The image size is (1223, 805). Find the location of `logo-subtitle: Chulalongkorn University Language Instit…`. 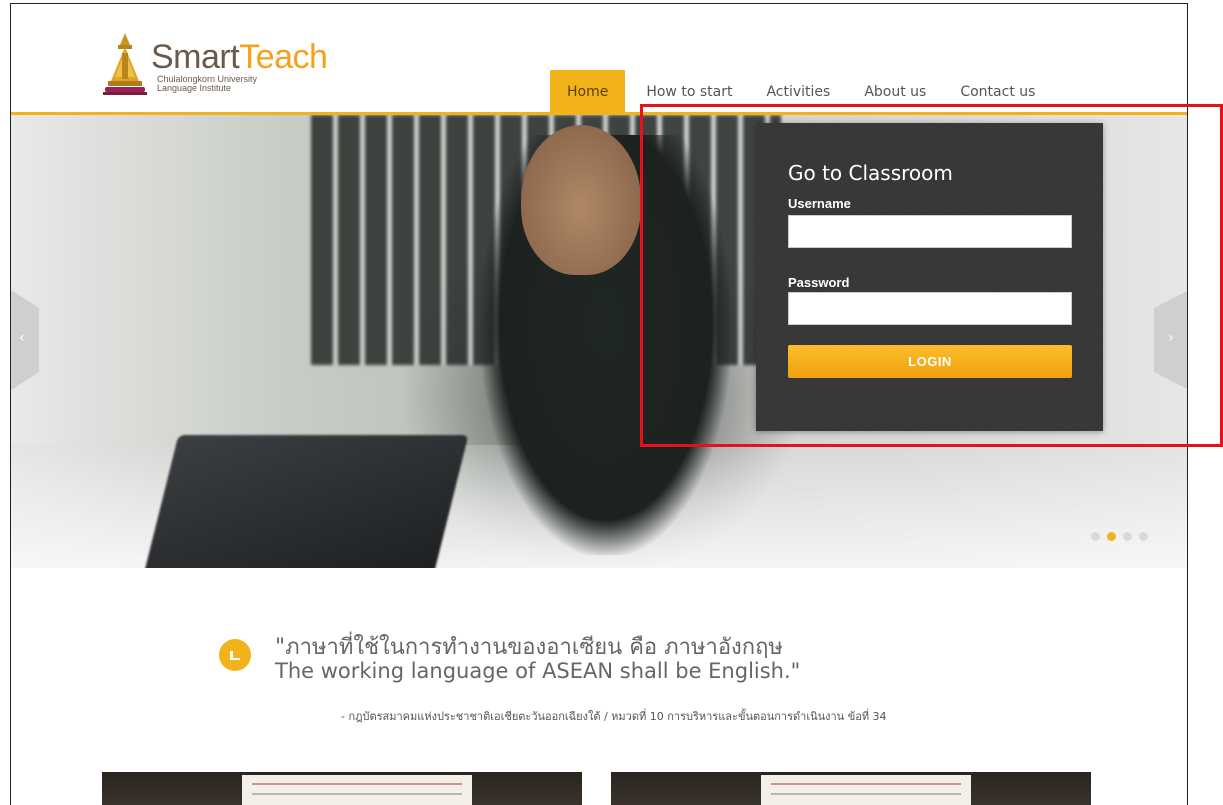

logo-subtitle: Chulalongkorn University Language Instit… is located at coordinates (207, 84).